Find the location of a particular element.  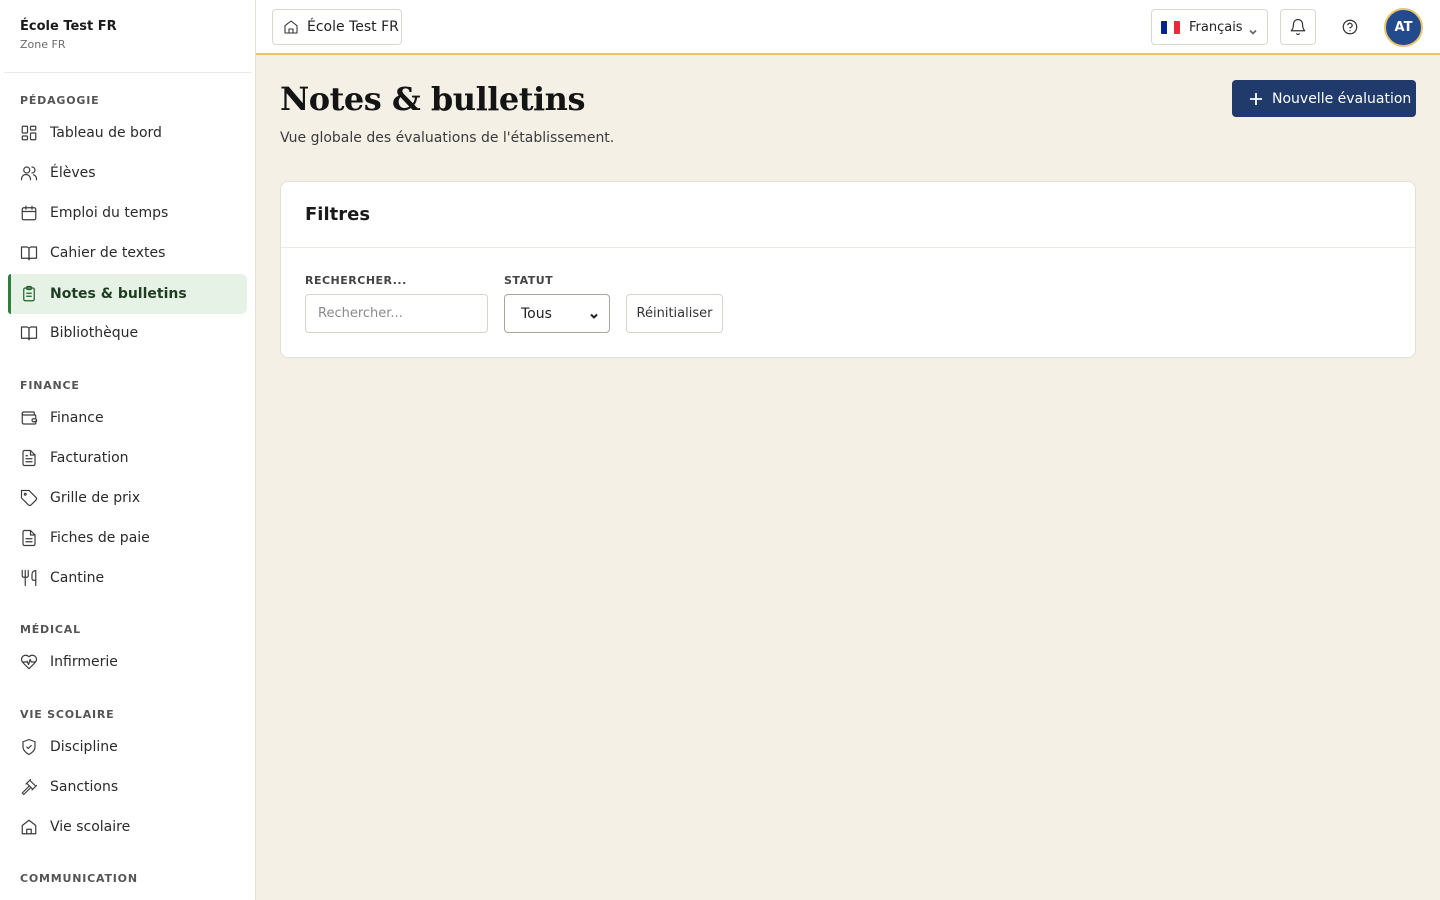

calendar-icon is located at coordinates (29, 213).